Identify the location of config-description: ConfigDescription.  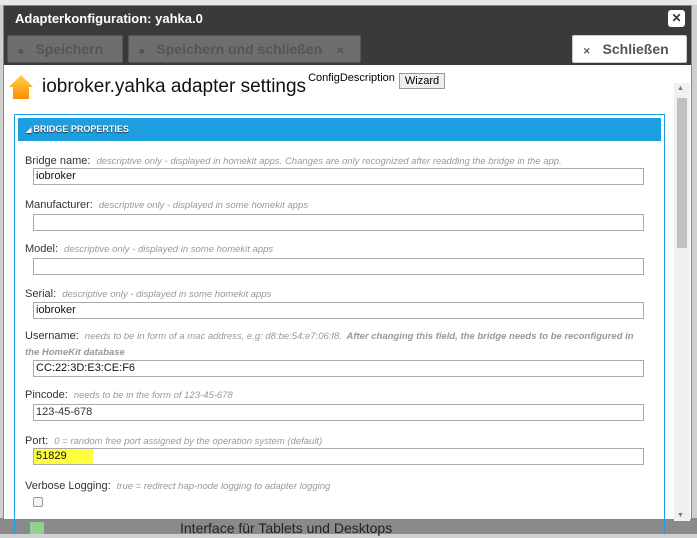
(351, 78).